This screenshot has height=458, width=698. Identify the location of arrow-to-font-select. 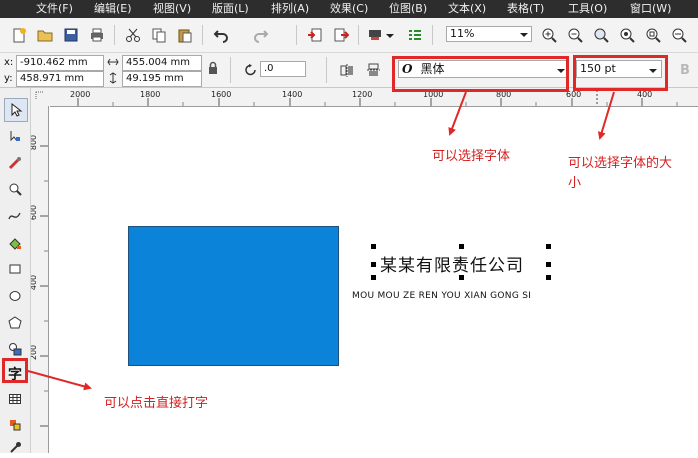
(457, 113).